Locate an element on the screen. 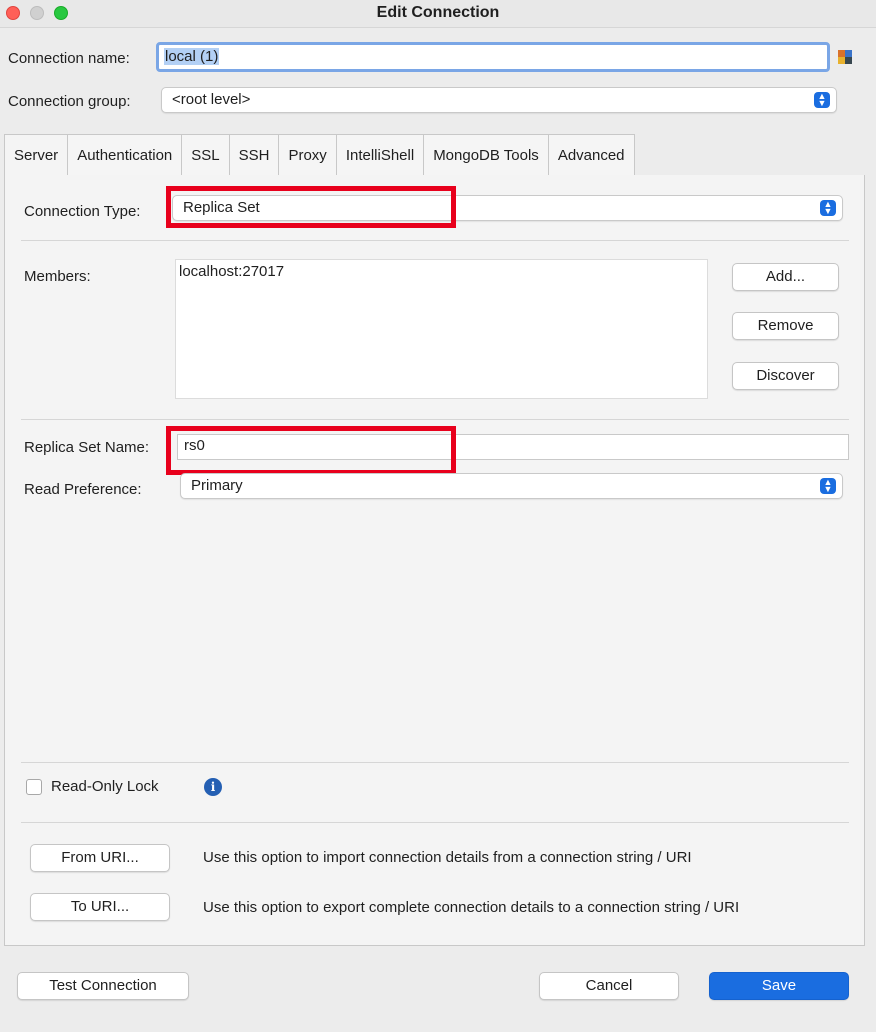 The height and width of the screenshot is (1032, 876). replica-set-name-highlight is located at coordinates (311, 450).